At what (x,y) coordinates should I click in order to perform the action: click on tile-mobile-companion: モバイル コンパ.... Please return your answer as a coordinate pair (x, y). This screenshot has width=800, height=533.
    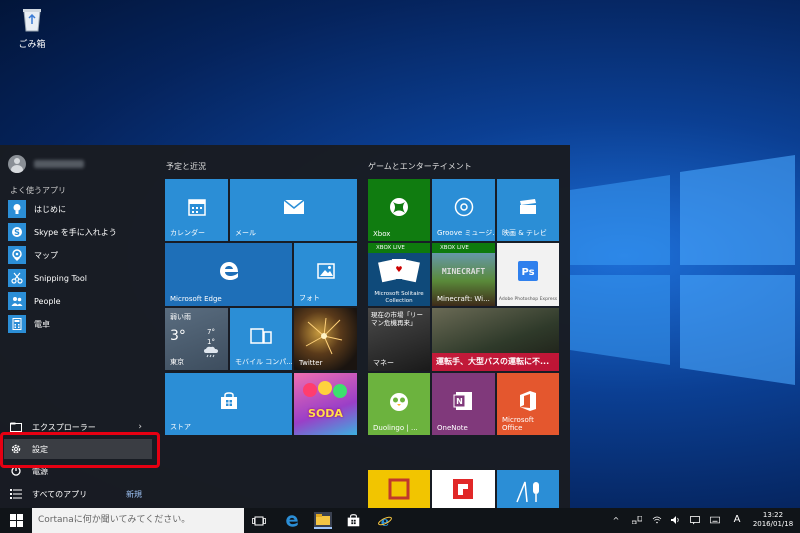
    Looking at the image, I should click on (261, 339).